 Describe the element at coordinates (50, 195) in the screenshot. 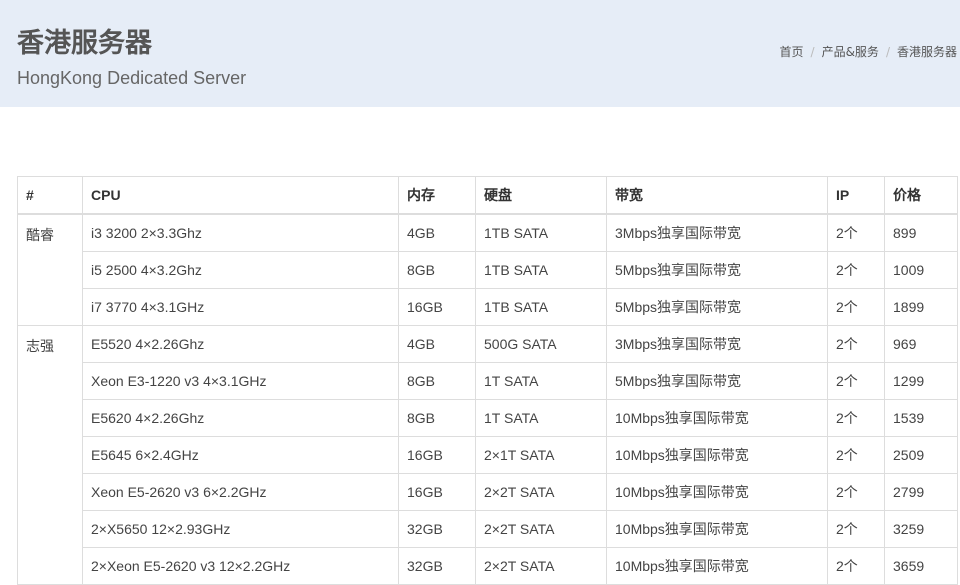

I see `column-header-index: #` at that location.